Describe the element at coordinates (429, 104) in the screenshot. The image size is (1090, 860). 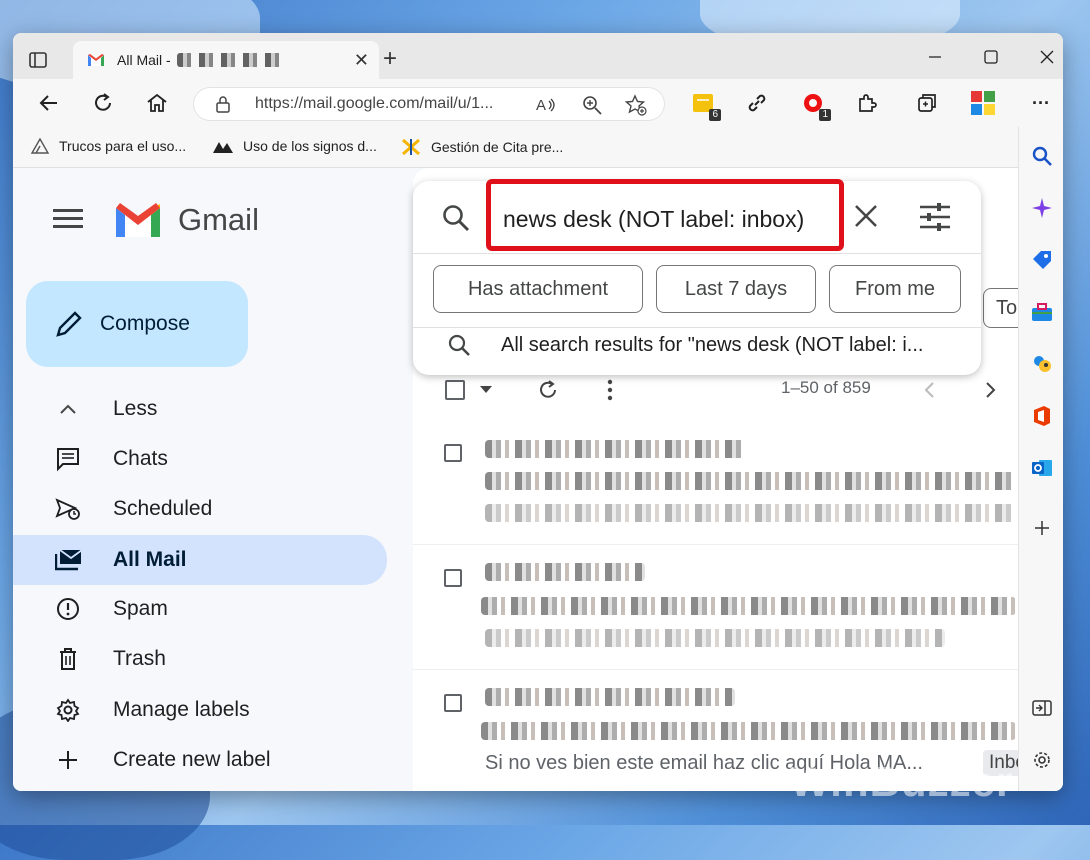
I see `address-bar: https://mail.google.com/mail/u/1... A` at that location.